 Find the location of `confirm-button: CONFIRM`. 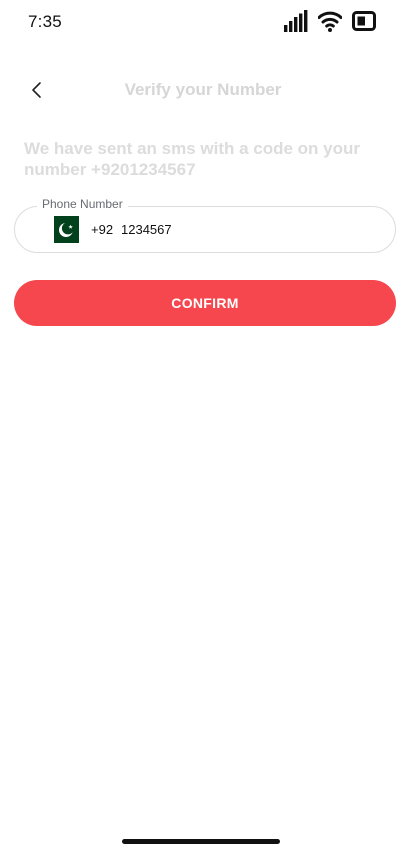

confirm-button: CONFIRM is located at coordinates (205, 303).